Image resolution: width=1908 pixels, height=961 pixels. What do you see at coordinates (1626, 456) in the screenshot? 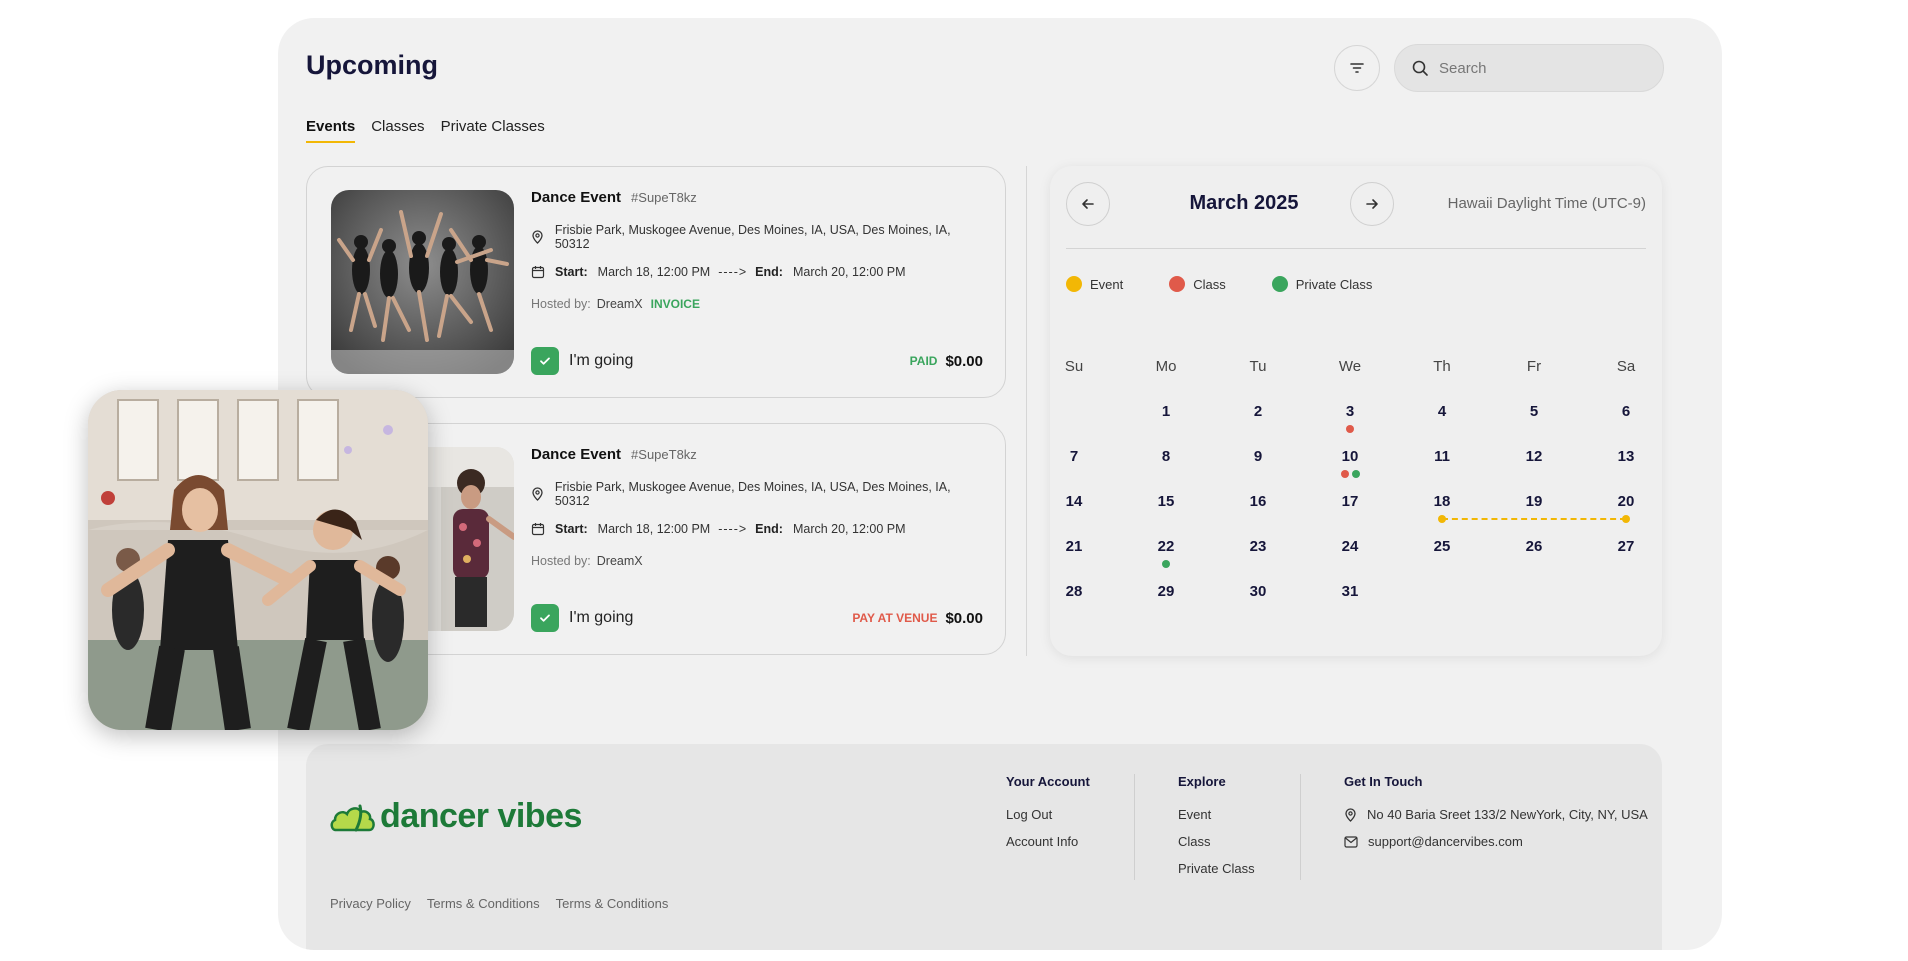
I see `calendar-day: 13` at bounding box center [1626, 456].